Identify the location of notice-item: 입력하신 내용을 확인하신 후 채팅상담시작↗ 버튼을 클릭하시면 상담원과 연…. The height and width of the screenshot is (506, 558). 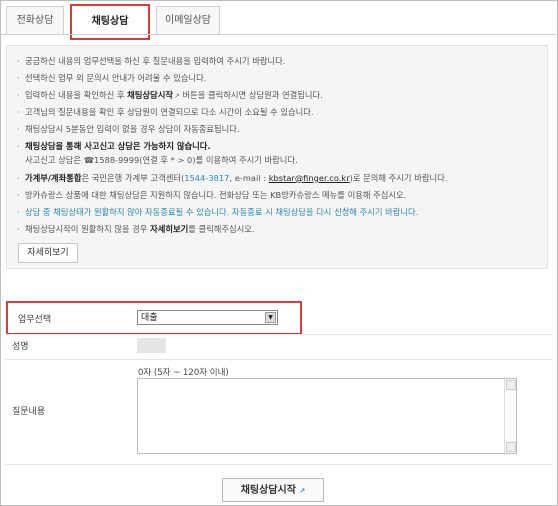
(282, 95).